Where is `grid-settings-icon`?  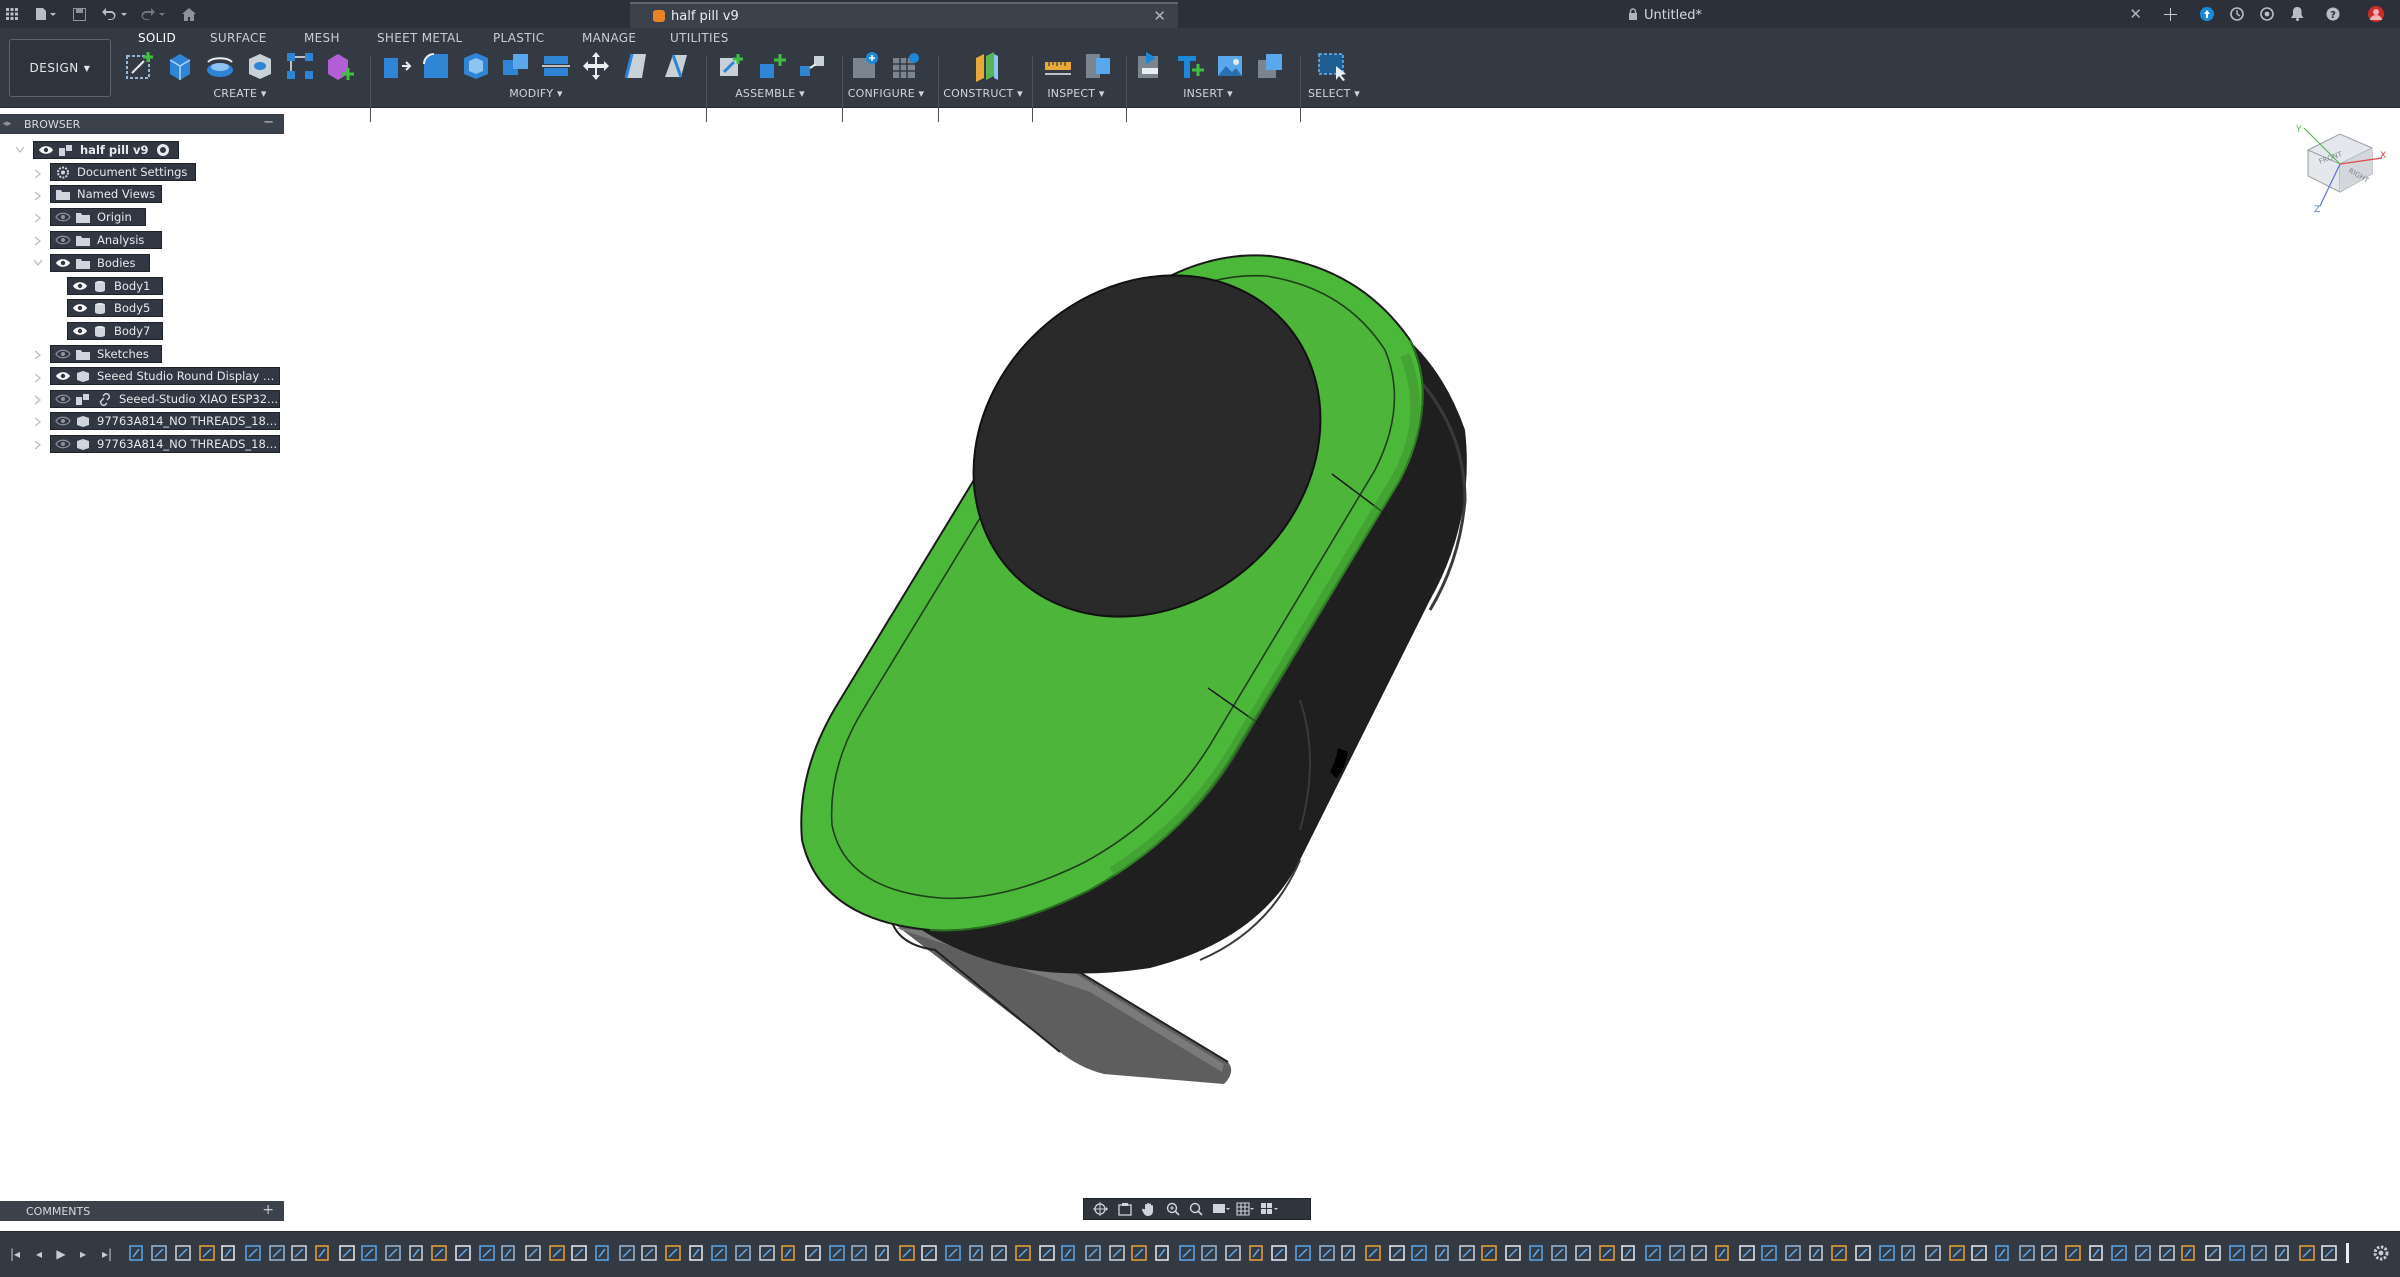 grid-settings-icon is located at coordinates (1245, 1209).